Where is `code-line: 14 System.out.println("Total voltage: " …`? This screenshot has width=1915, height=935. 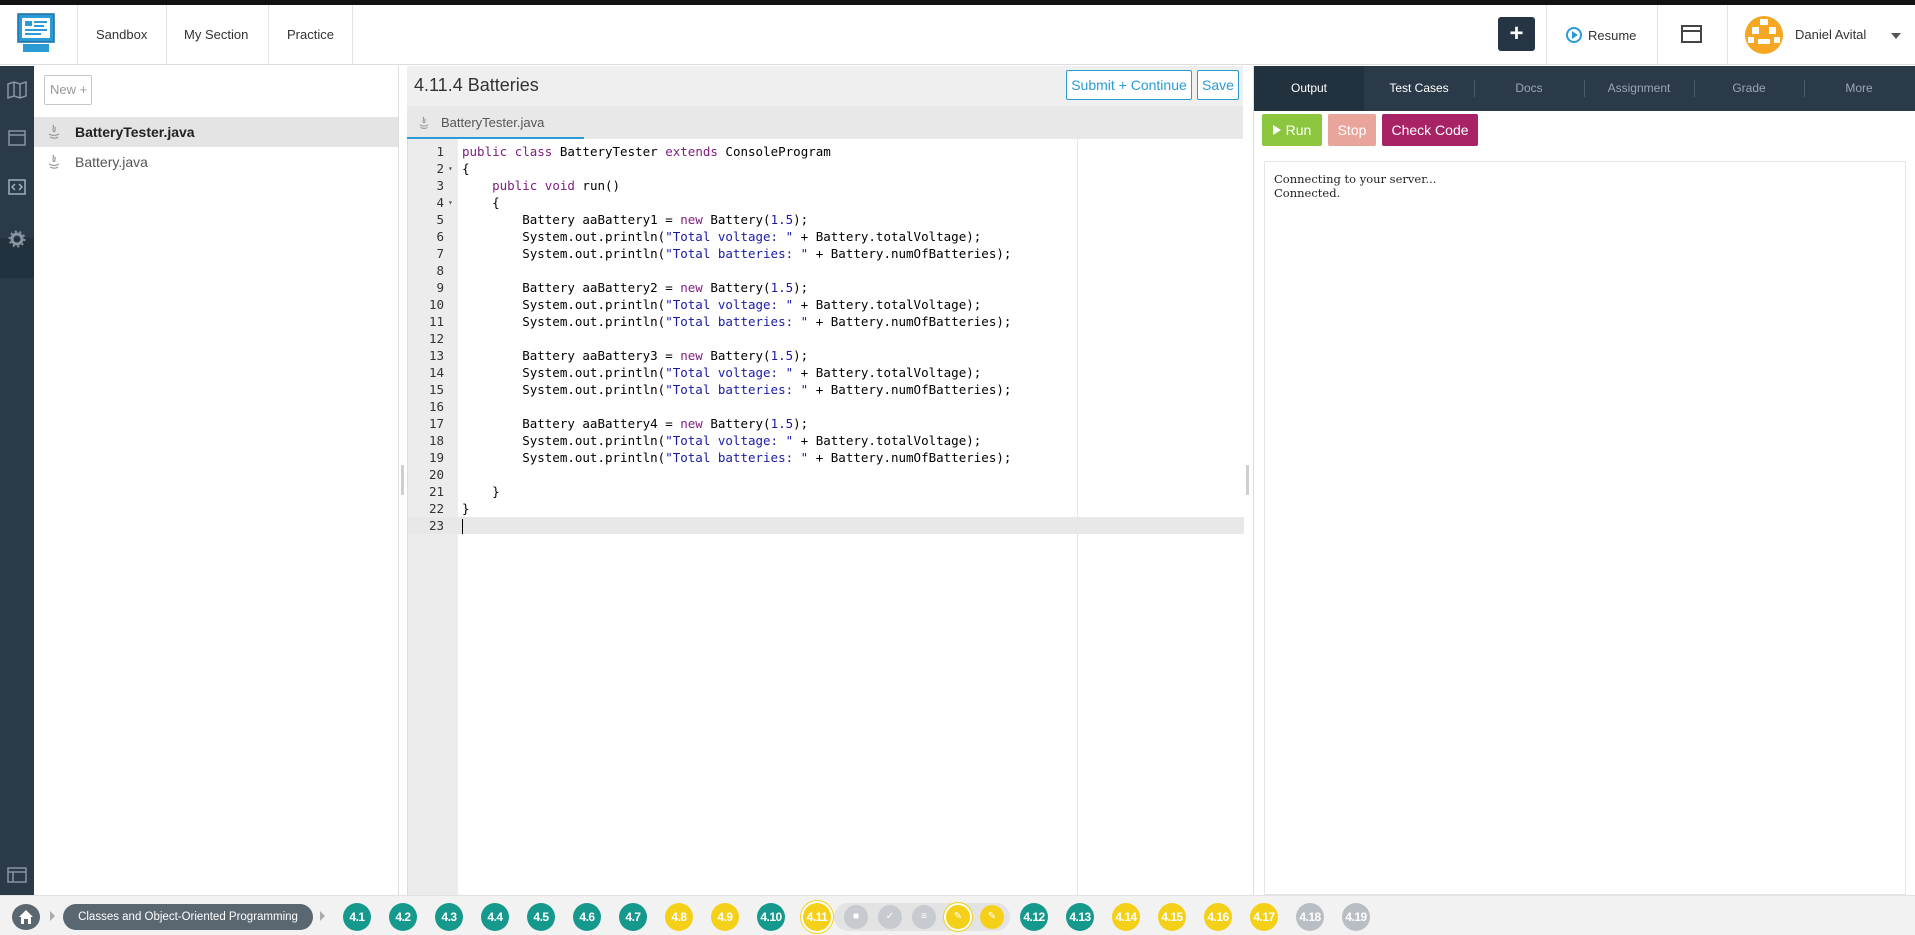
code-line: 14 System.out.println("Total voltage: " … is located at coordinates (826, 372).